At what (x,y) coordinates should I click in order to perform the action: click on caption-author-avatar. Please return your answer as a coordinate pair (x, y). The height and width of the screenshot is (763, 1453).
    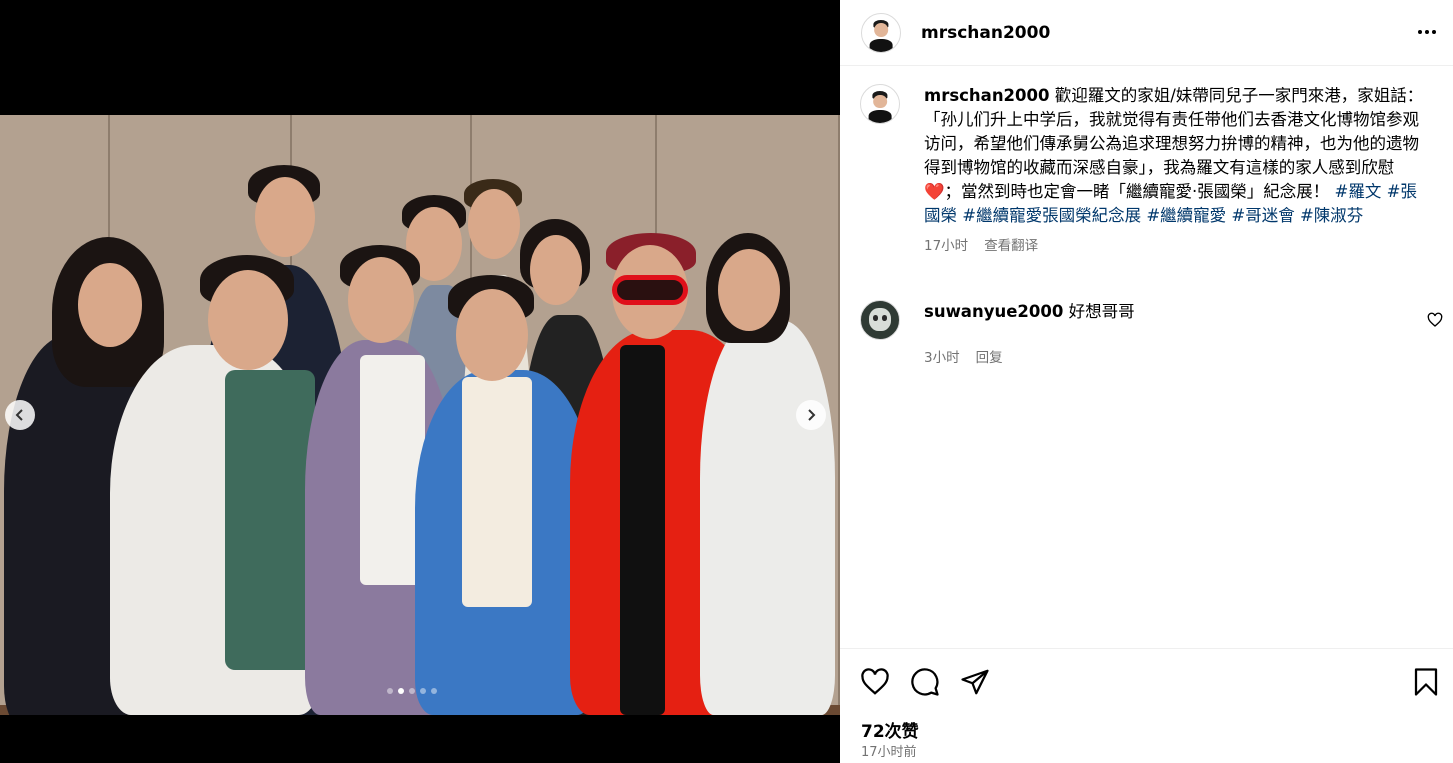
    Looking at the image, I should click on (880, 104).